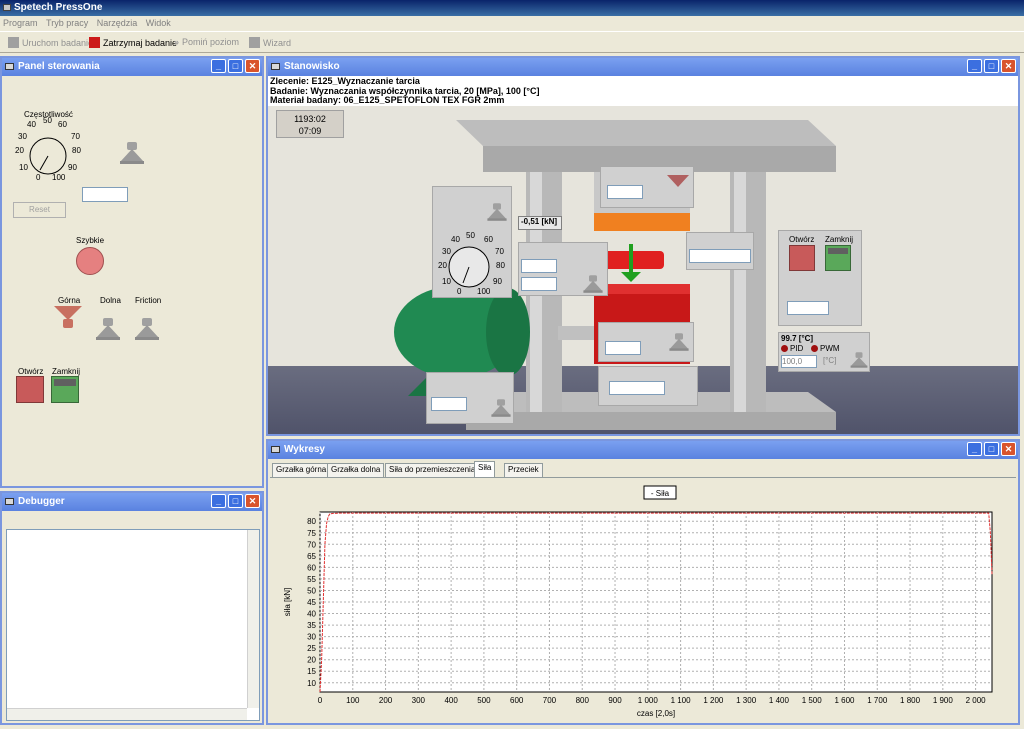 The height and width of the screenshot is (729, 1024). Describe the element at coordinates (270, 42) in the screenshot. I see `wizard-button: Wizard` at that location.